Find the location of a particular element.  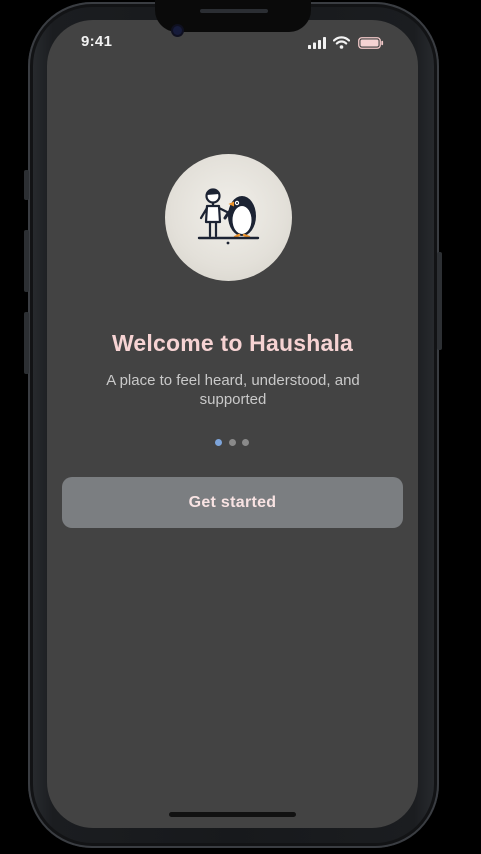

get-started-button: Get started is located at coordinates (232, 502).